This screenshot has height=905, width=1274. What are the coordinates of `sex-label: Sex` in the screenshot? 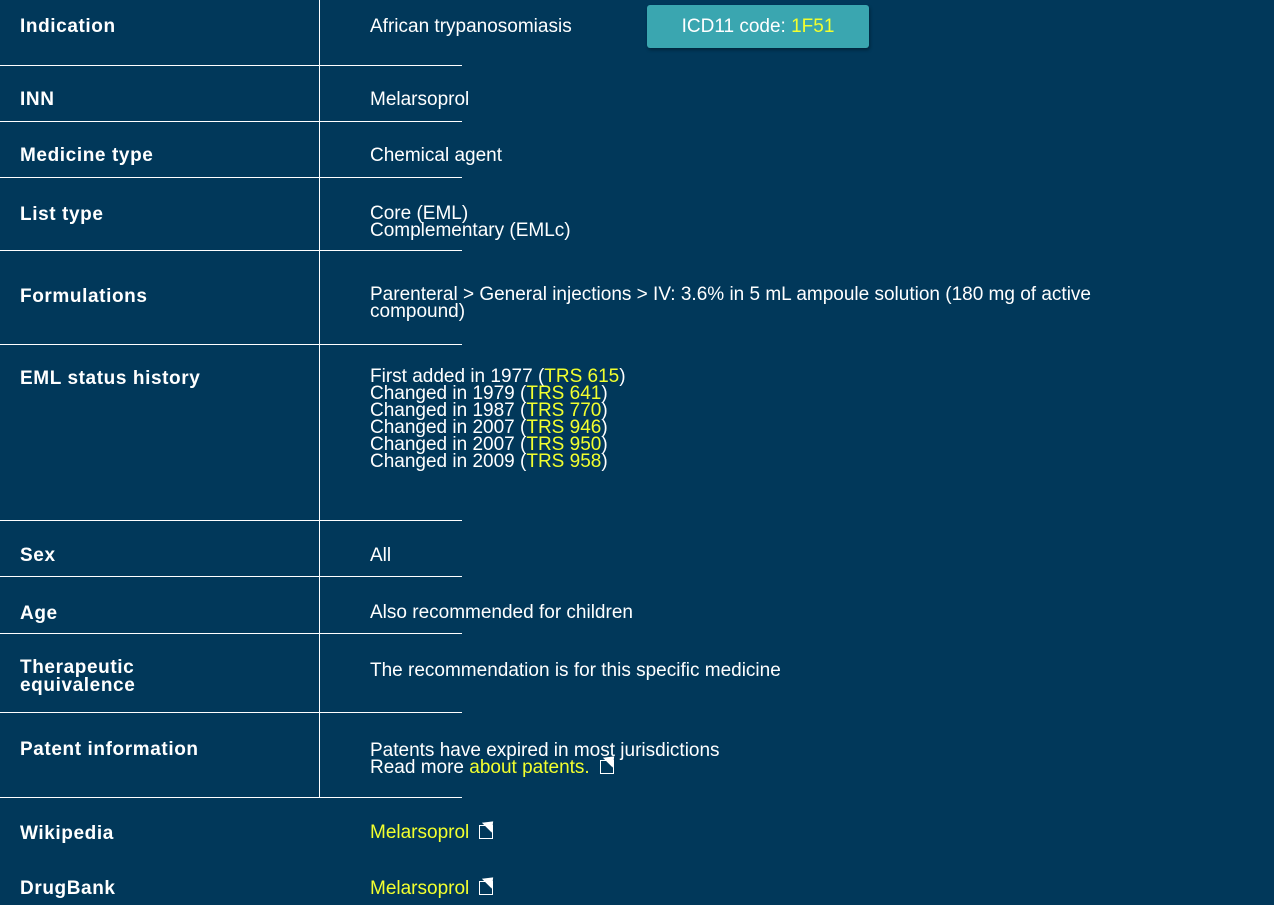 It's located at (38, 555).